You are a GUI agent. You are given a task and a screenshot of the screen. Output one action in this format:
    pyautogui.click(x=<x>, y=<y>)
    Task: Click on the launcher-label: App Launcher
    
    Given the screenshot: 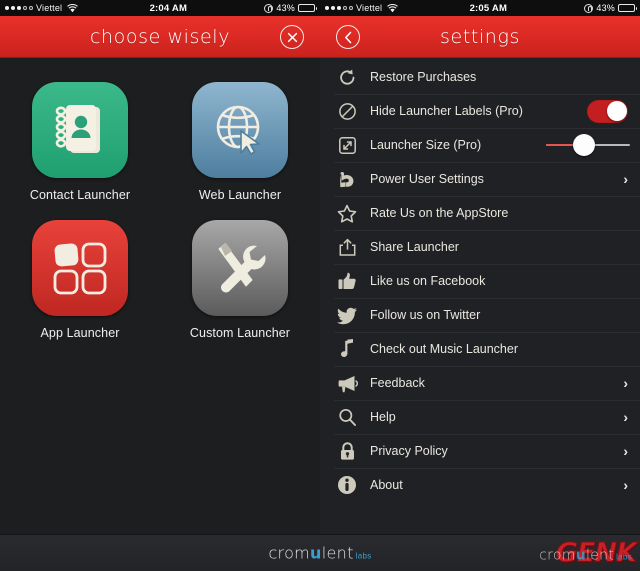 What is the action you would take?
    pyautogui.click(x=80, y=333)
    